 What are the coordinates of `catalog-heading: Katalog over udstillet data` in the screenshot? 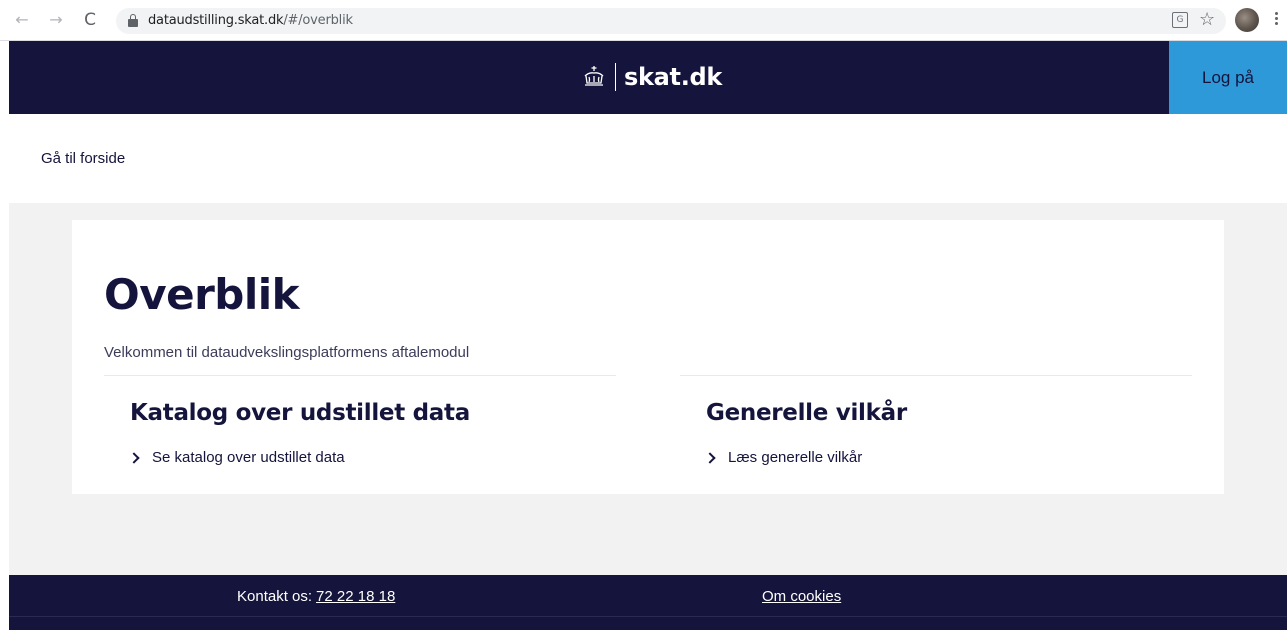 It's located at (300, 413).